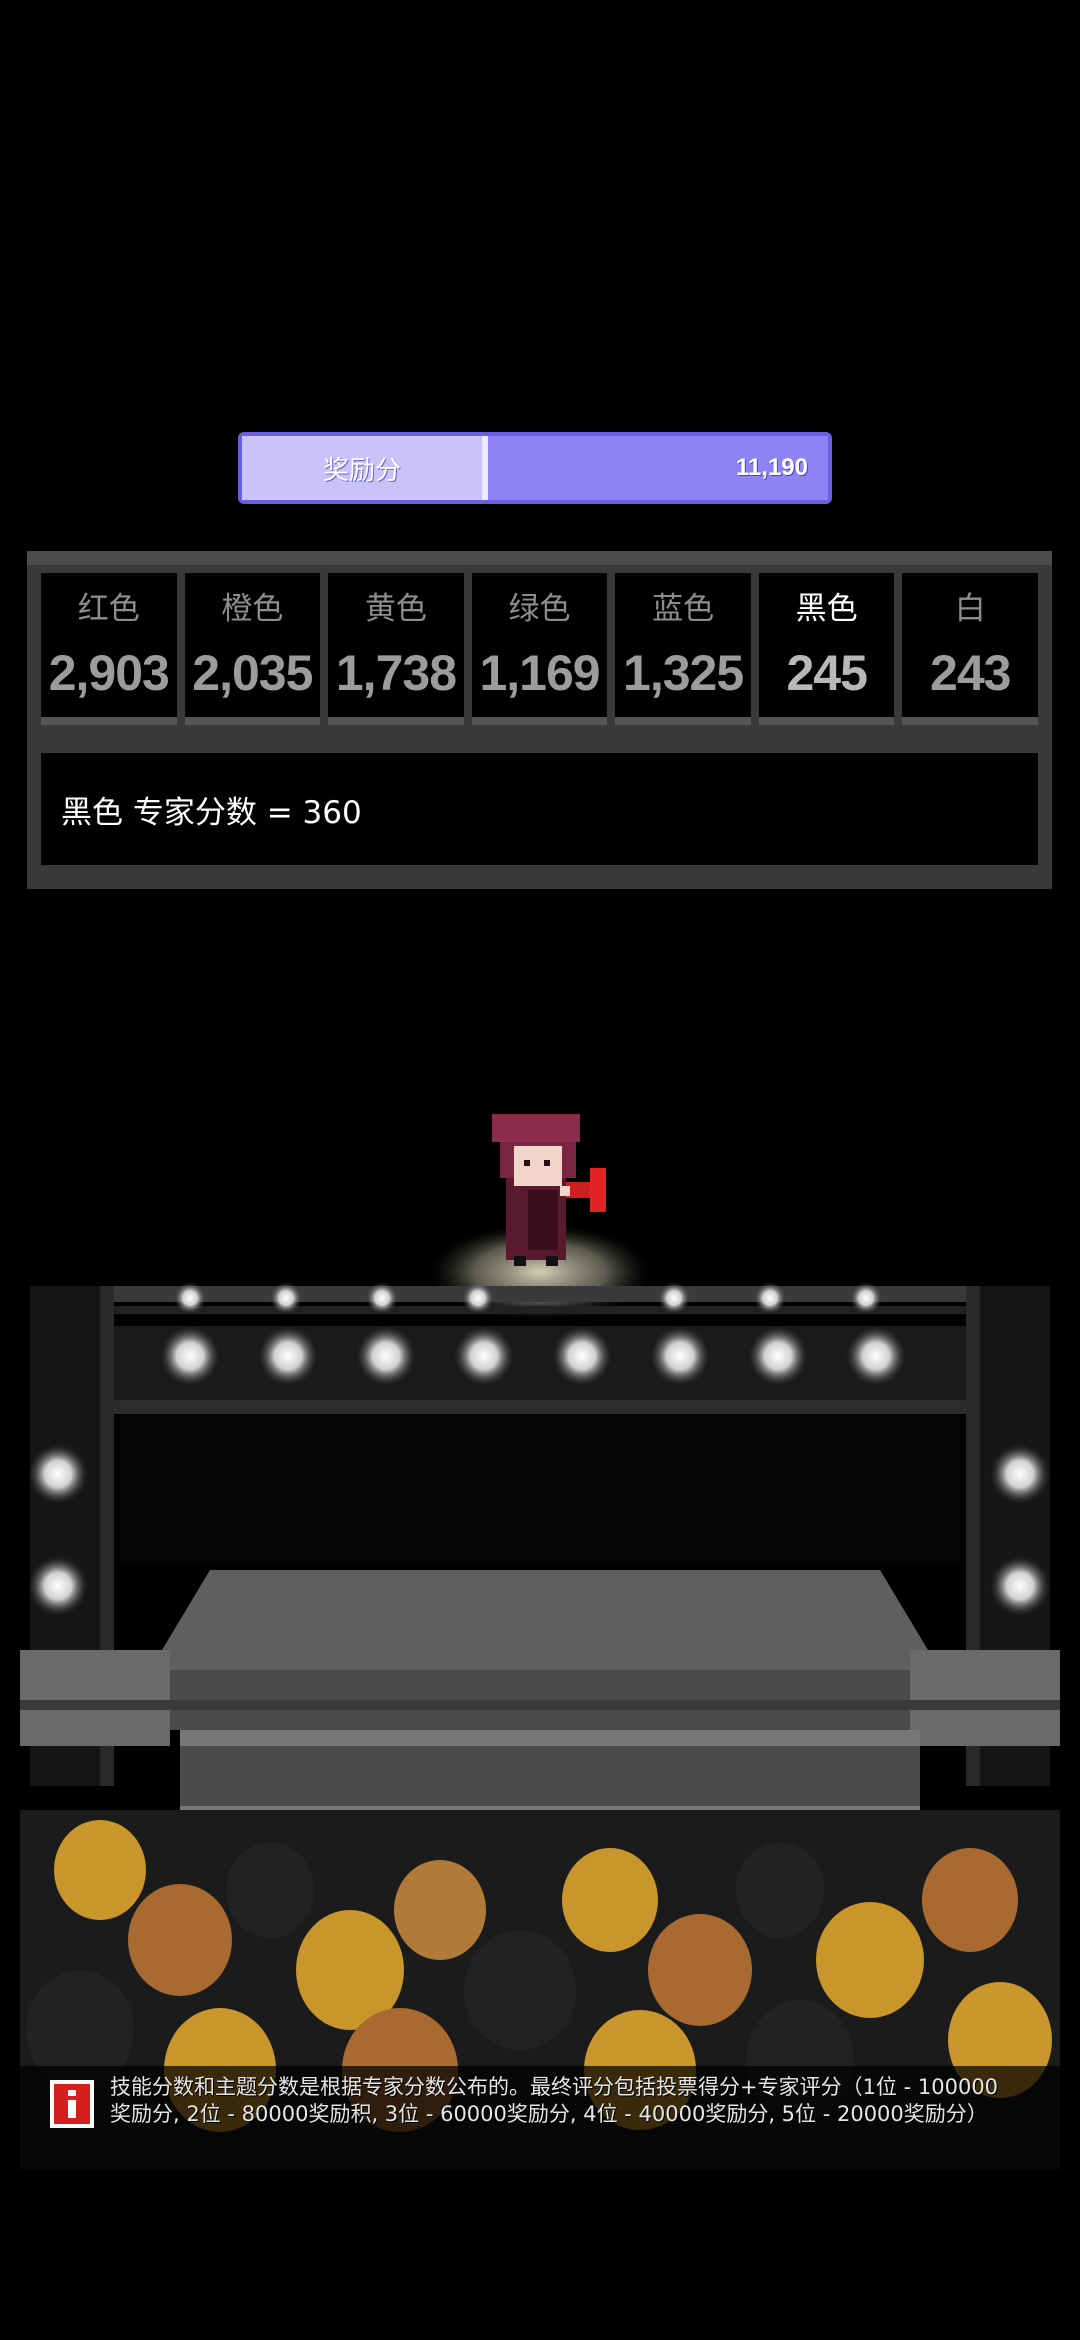  Describe the element at coordinates (72, 2104) in the screenshot. I see `info-icon` at that location.